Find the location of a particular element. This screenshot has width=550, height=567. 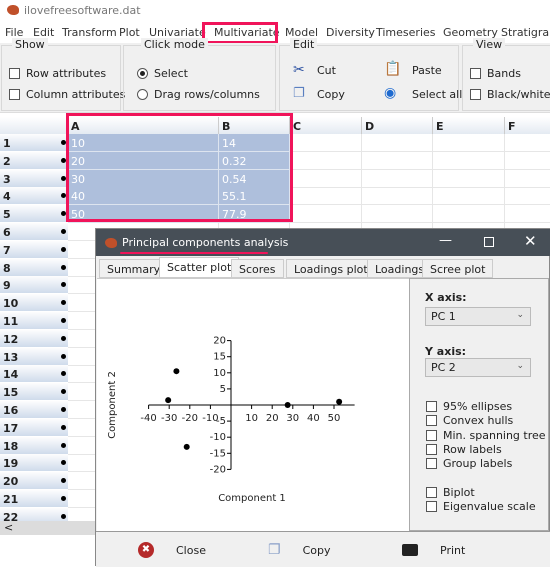

menu-plot: Plot is located at coordinates (129, 32).